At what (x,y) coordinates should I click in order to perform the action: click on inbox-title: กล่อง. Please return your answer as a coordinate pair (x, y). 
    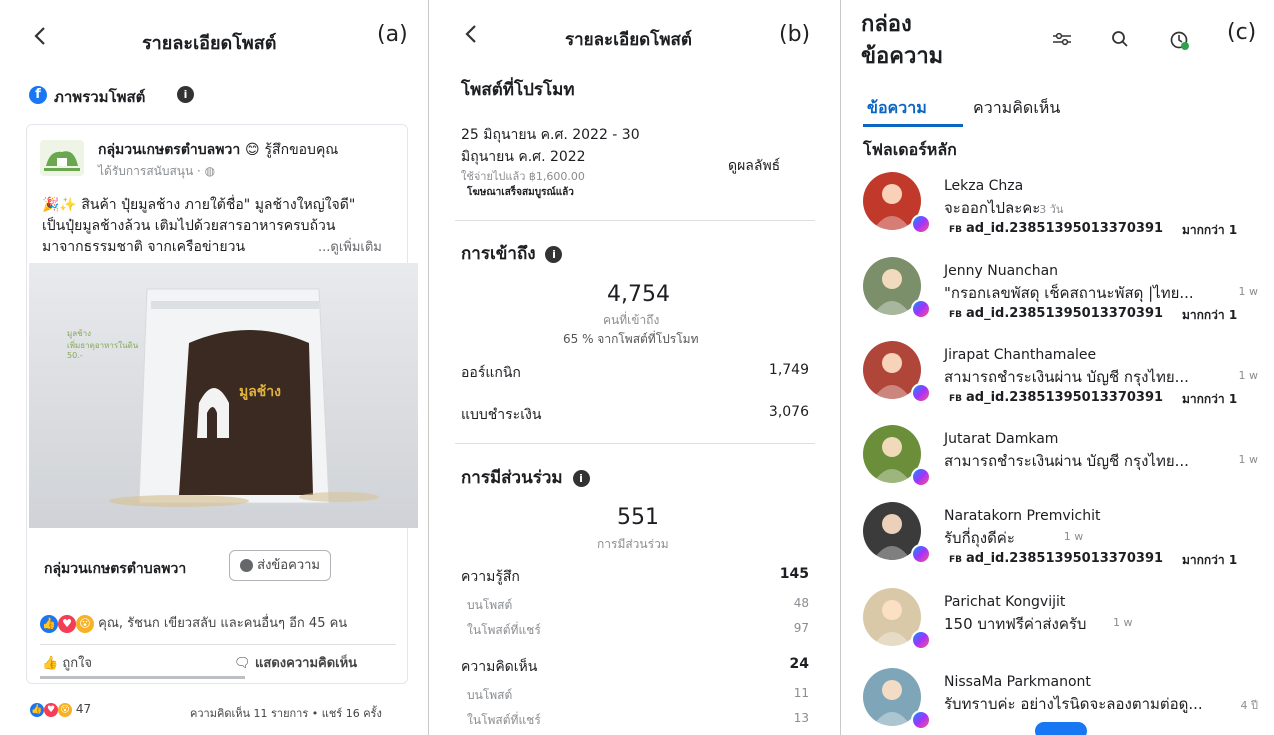
    Looking at the image, I should click on (886, 24).